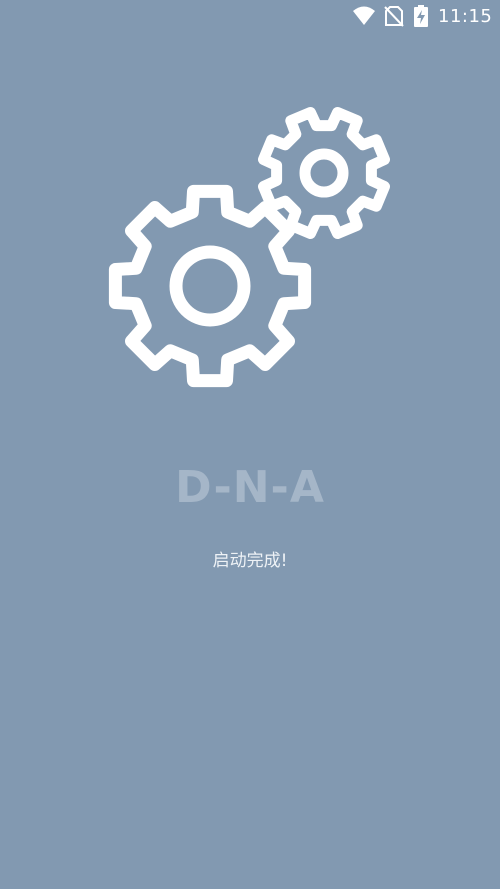 The image size is (500, 889). I want to click on startup-status-message: 启动完成!, so click(250, 561).